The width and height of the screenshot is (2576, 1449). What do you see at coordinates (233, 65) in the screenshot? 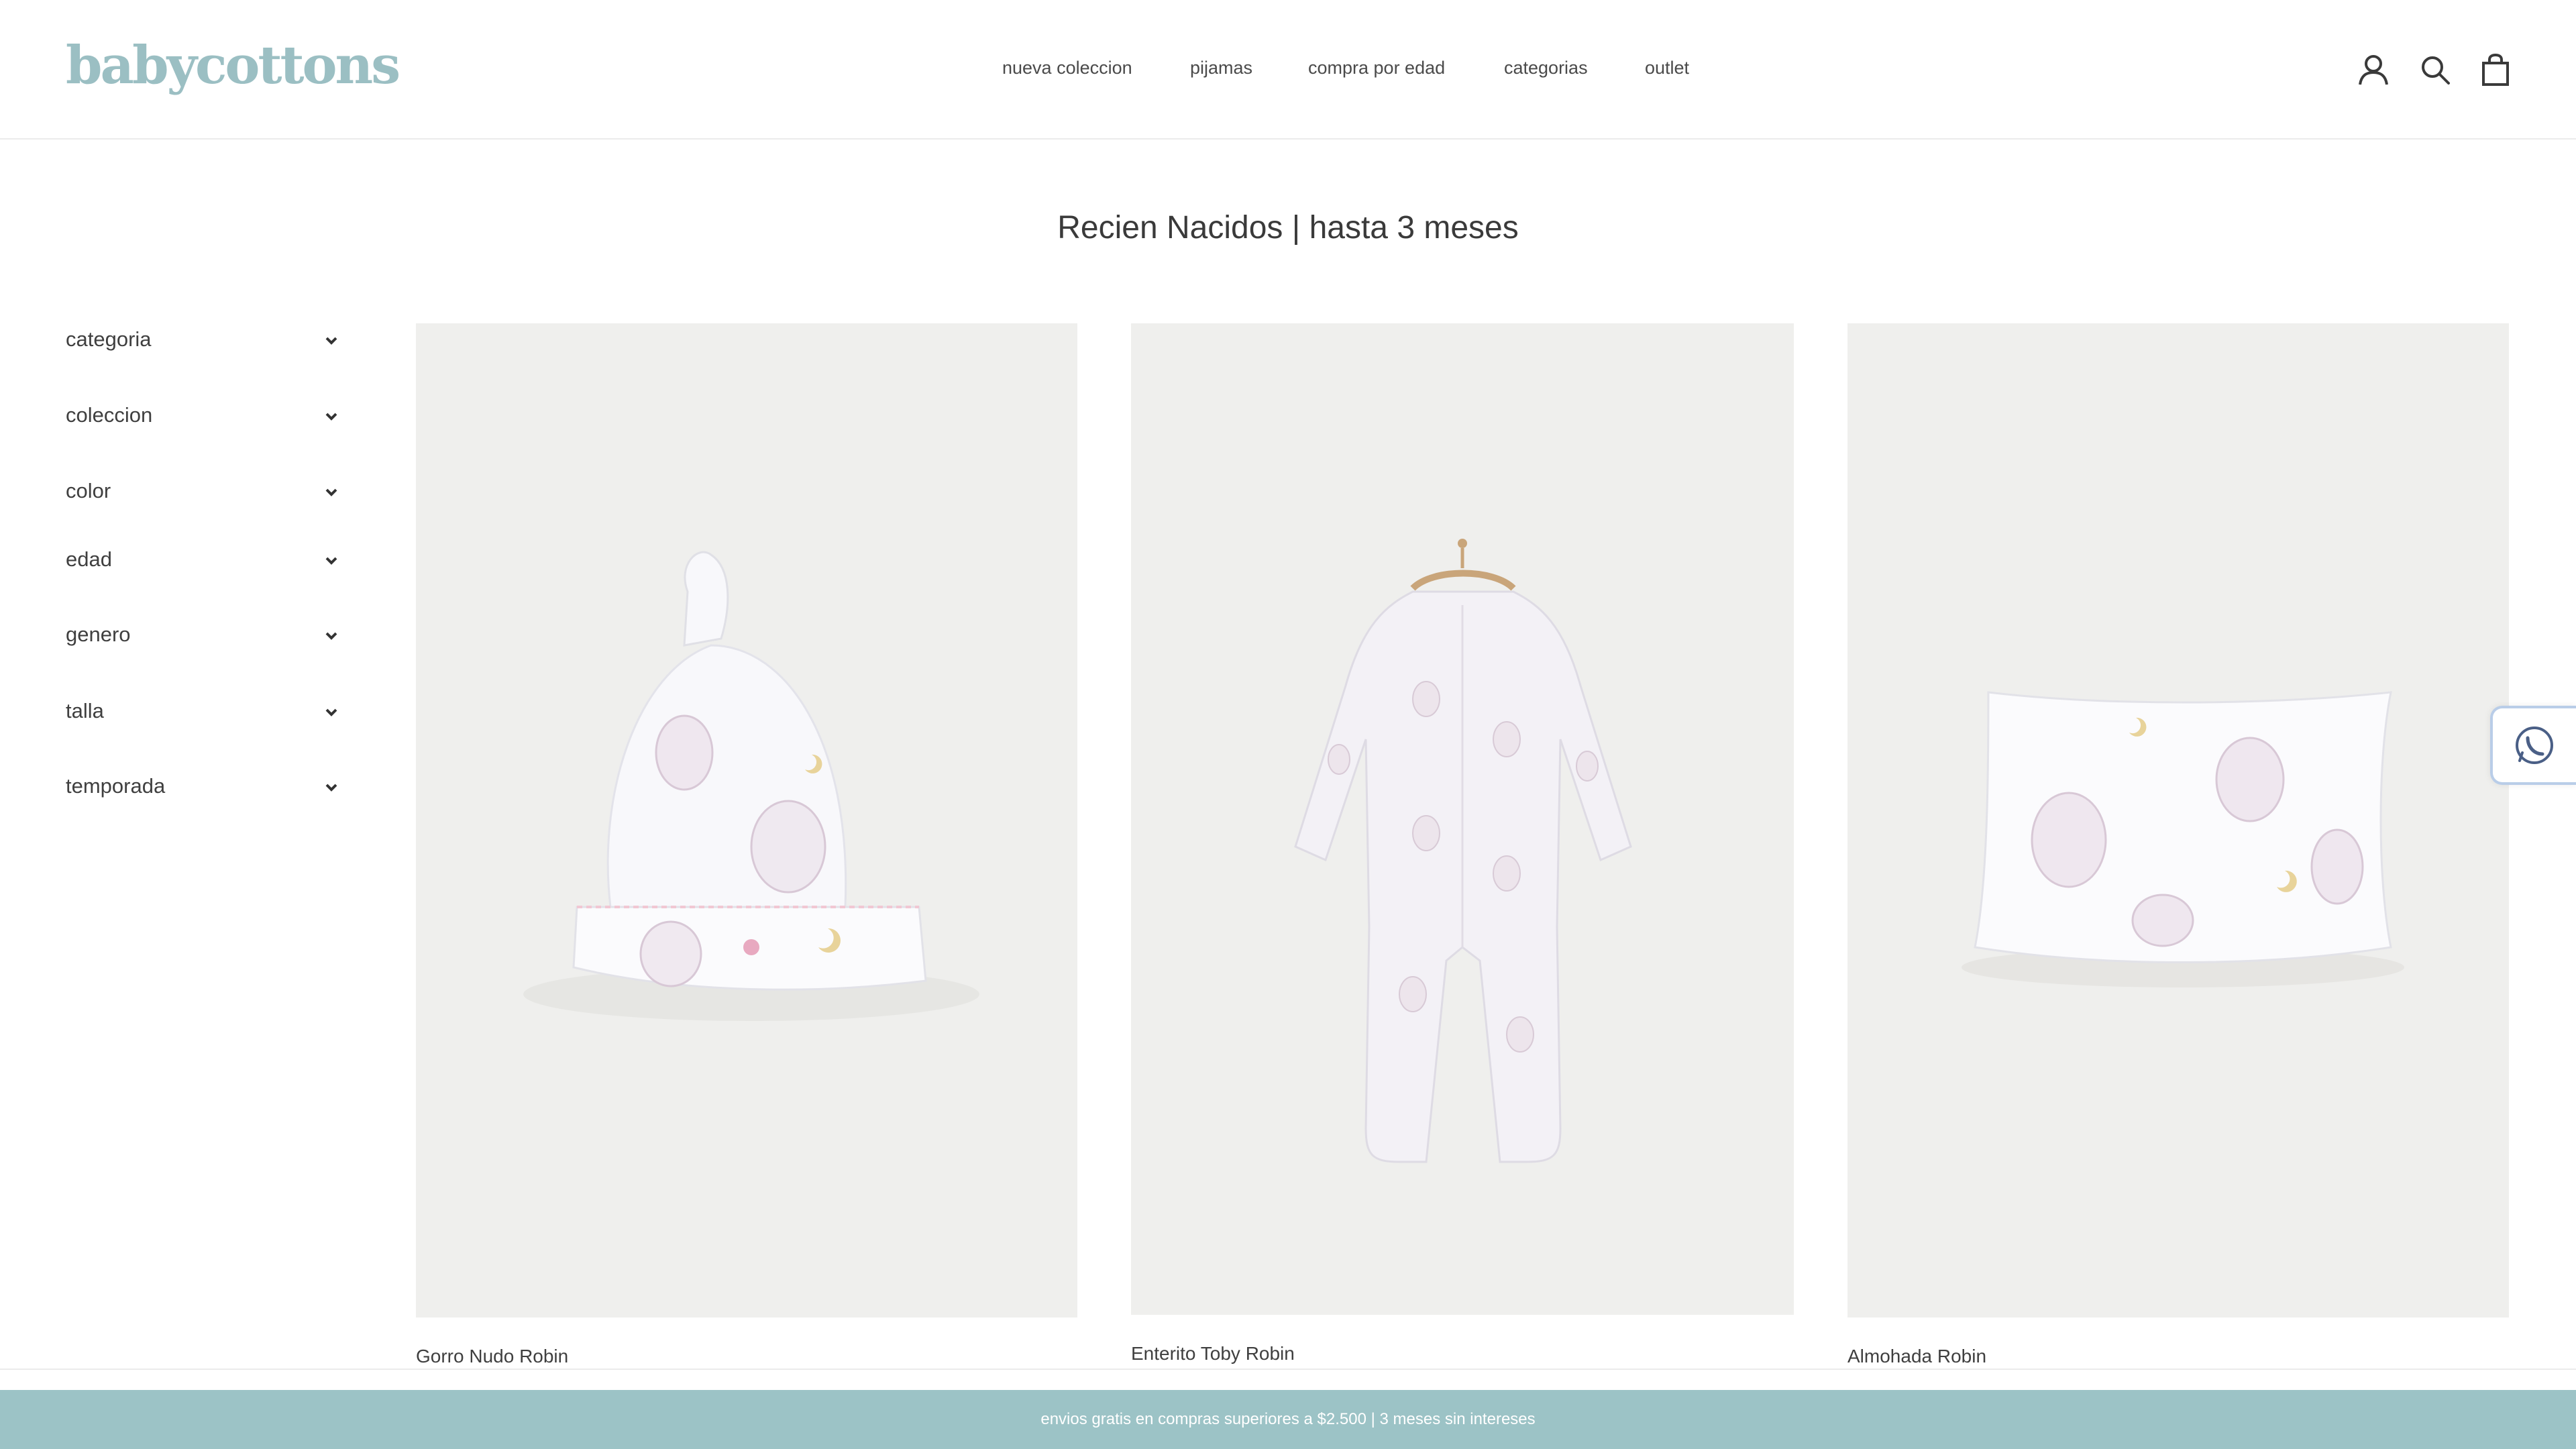
I see `brand-logo: babycottons` at bounding box center [233, 65].